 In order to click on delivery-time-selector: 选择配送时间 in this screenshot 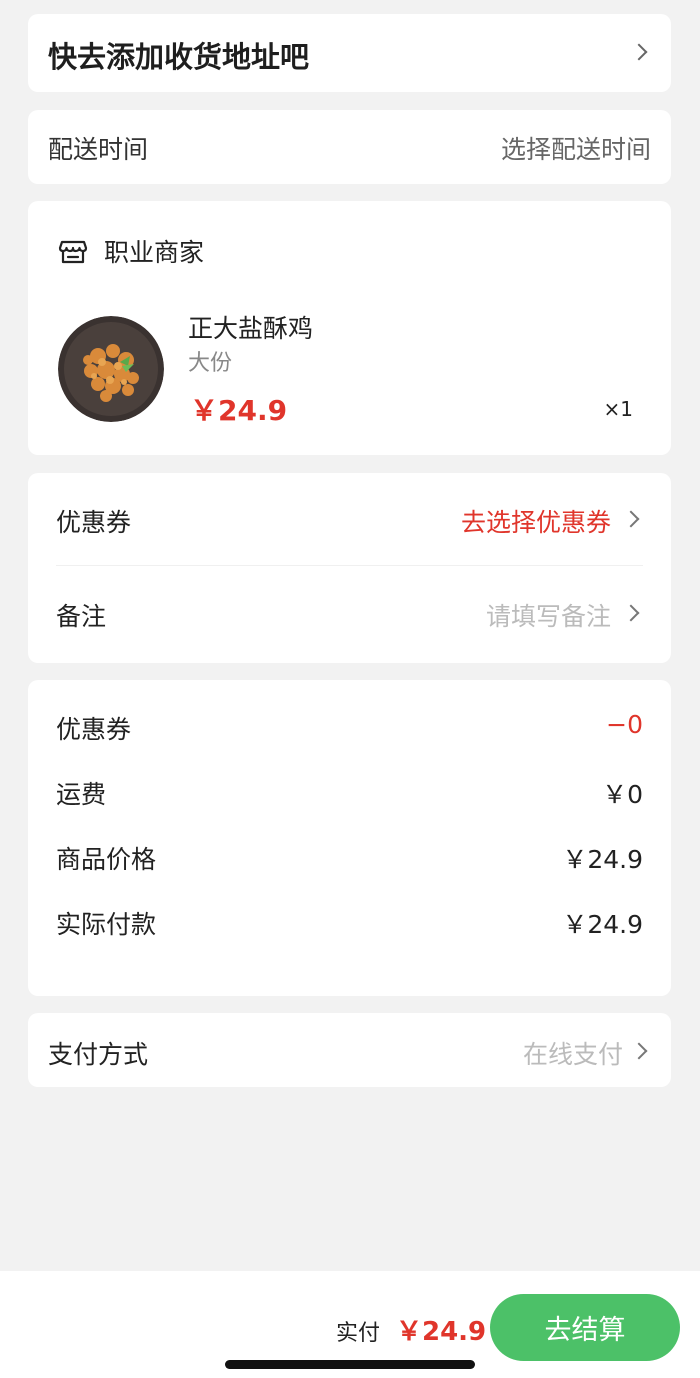, I will do `click(576, 148)`.